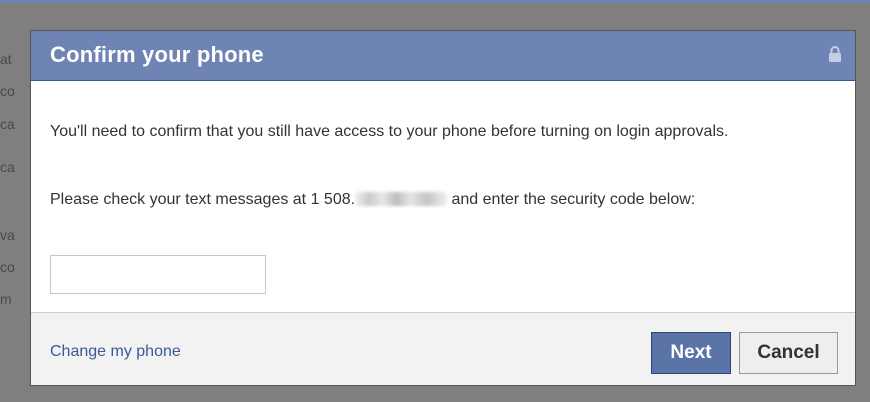  Describe the element at coordinates (443, 56) in the screenshot. I see `dialog-header: Confirm your phone` at that location.